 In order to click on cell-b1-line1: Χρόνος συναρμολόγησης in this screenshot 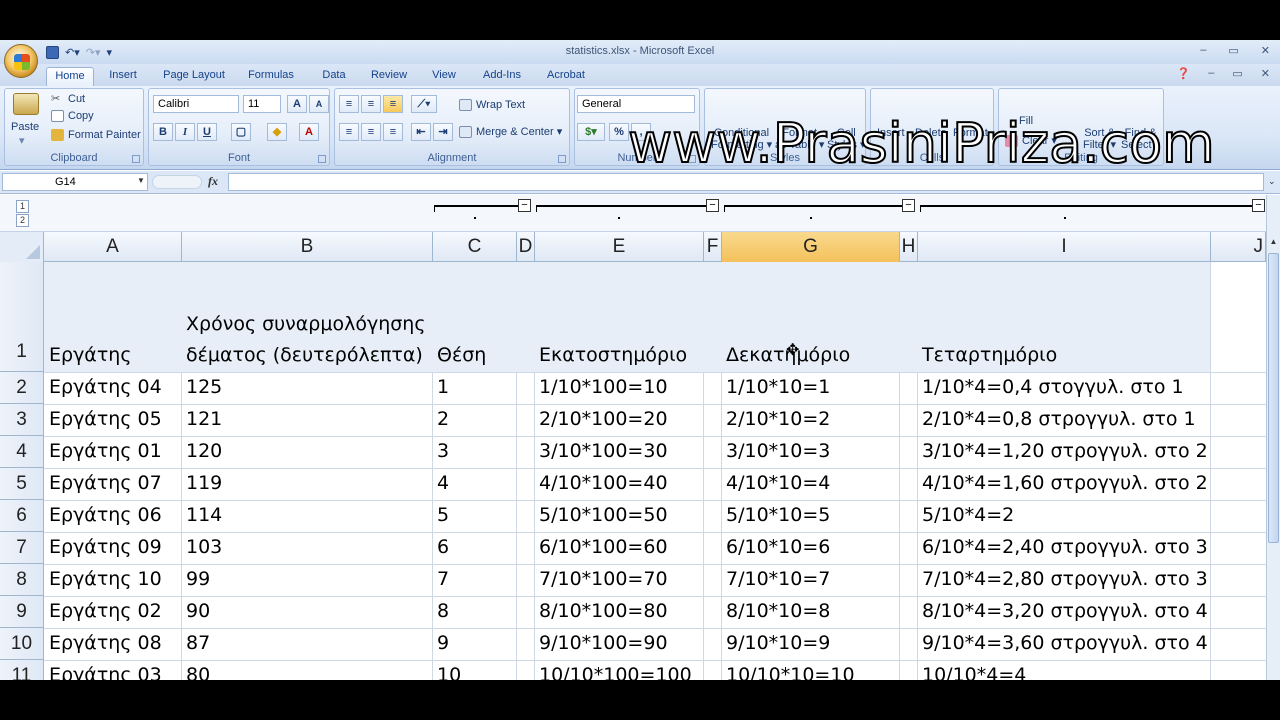, I will do `click(303, 324)`.